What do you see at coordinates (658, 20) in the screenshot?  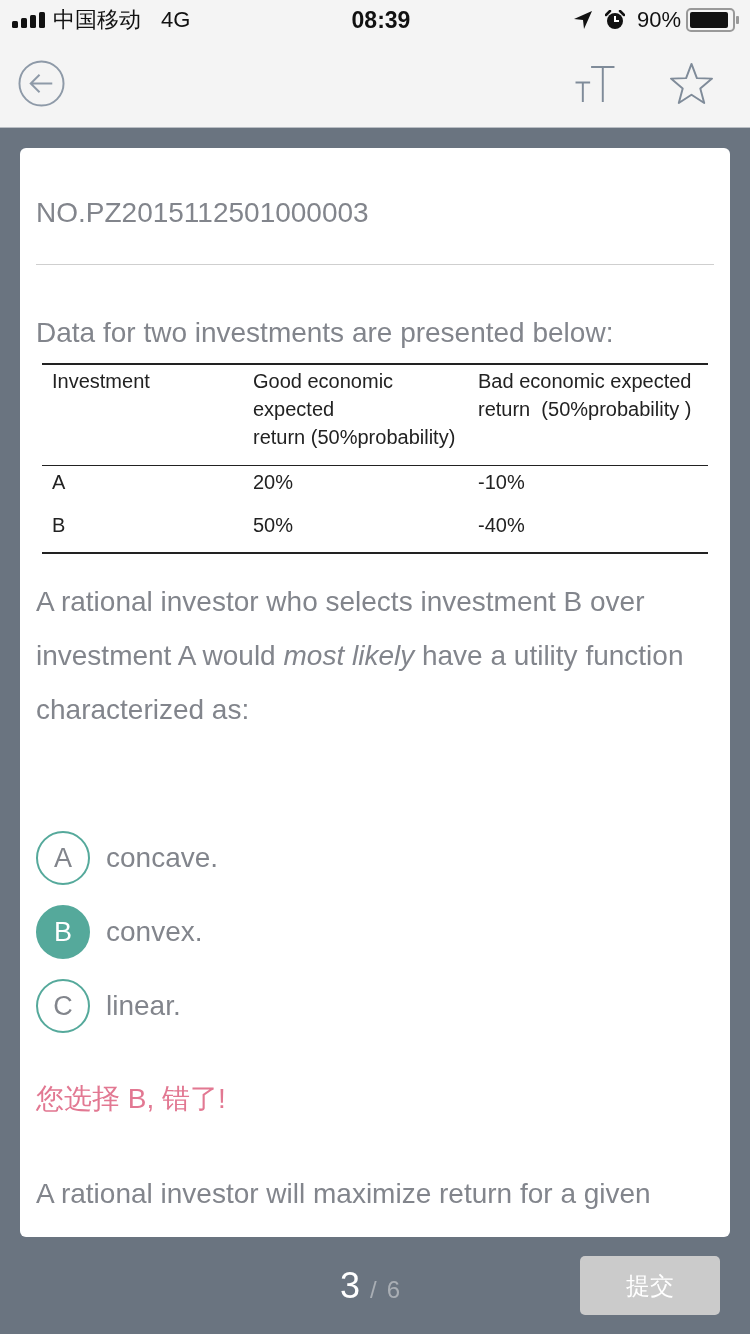 I see `battery-percent: 90%` at bounding box center [658, 20].